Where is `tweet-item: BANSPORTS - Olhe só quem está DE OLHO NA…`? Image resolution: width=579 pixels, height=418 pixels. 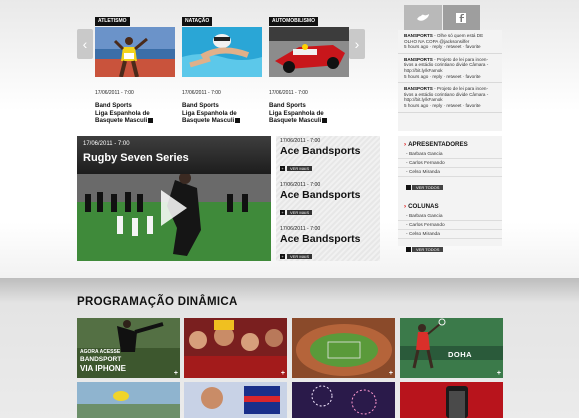
tweet-item: BANSPORTS - Olhe só quem está DE OLHO NA… is located at coordinates (450, 42).